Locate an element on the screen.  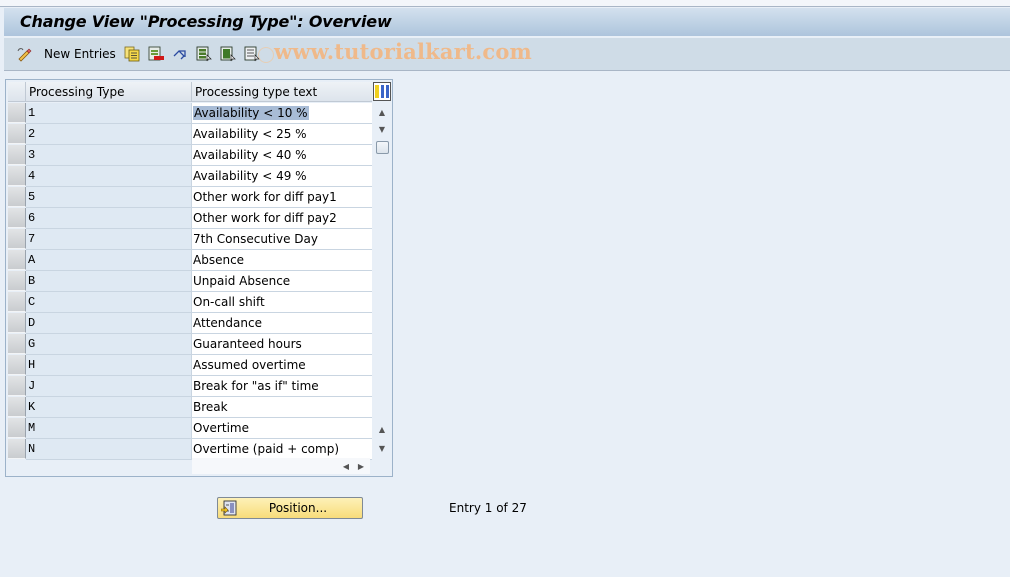
processing-type-text-field: Other work for diff pay1 is located at coordinates (282, 197).